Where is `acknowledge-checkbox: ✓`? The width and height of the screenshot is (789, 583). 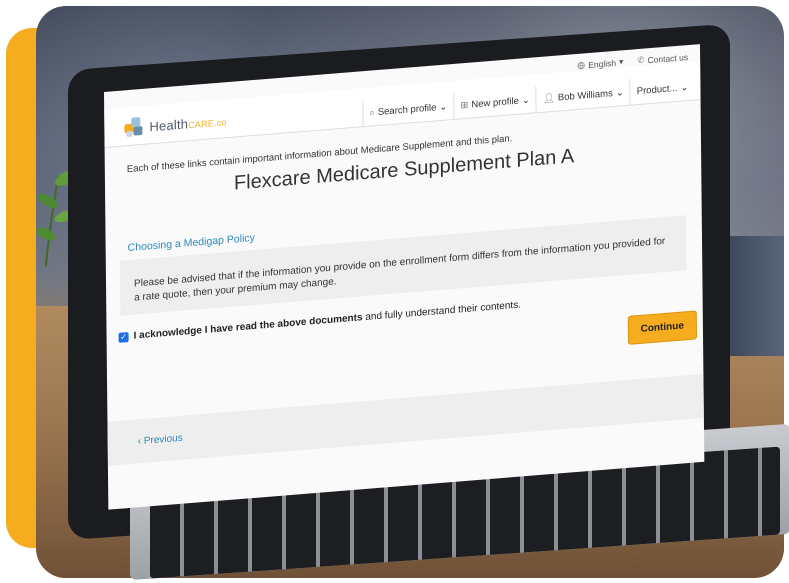 acknowledge-checkbox: ✓ is located at coordinates (123, 337).